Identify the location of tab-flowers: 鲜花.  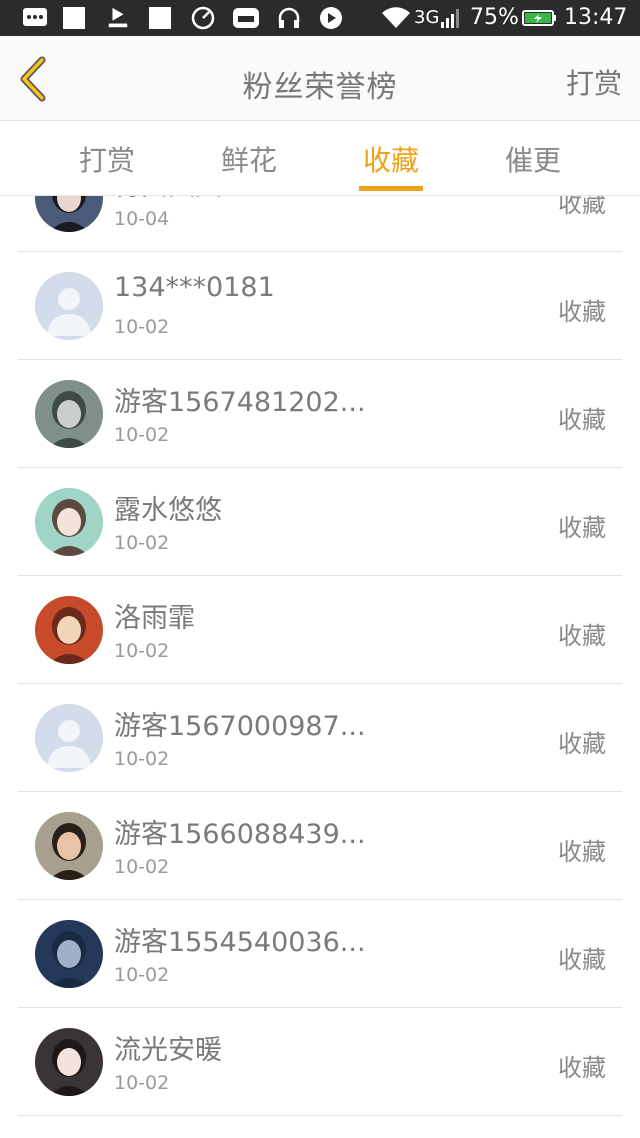
(249, 165).